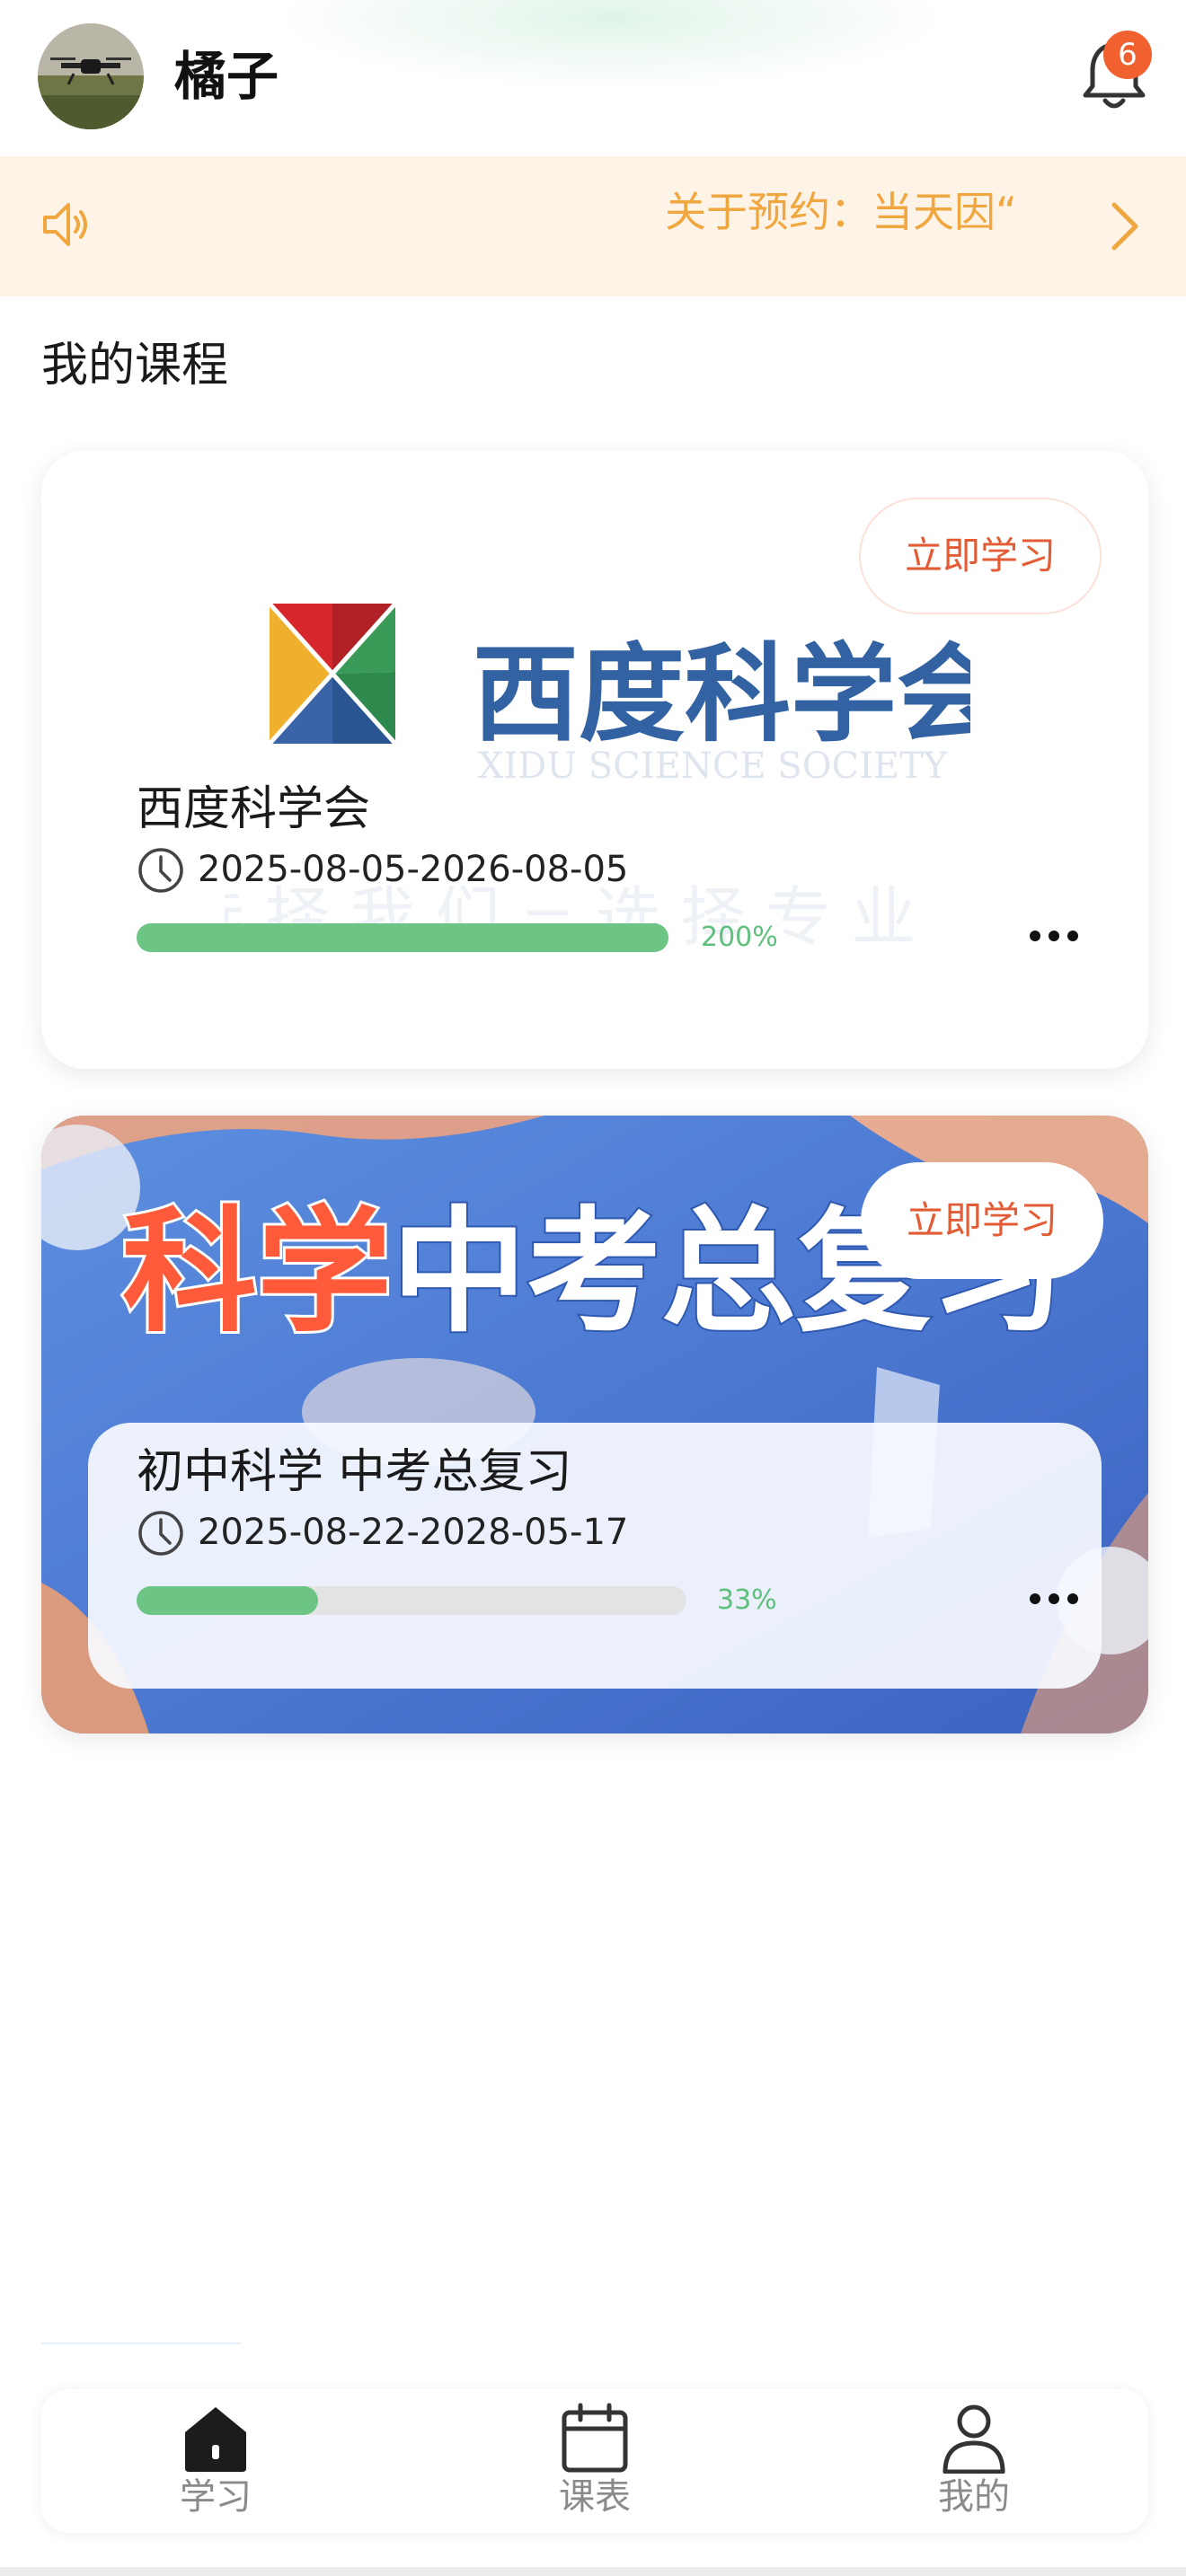  I want to click on course-name: 初中科学 中考总复习, so click(354, 1472).